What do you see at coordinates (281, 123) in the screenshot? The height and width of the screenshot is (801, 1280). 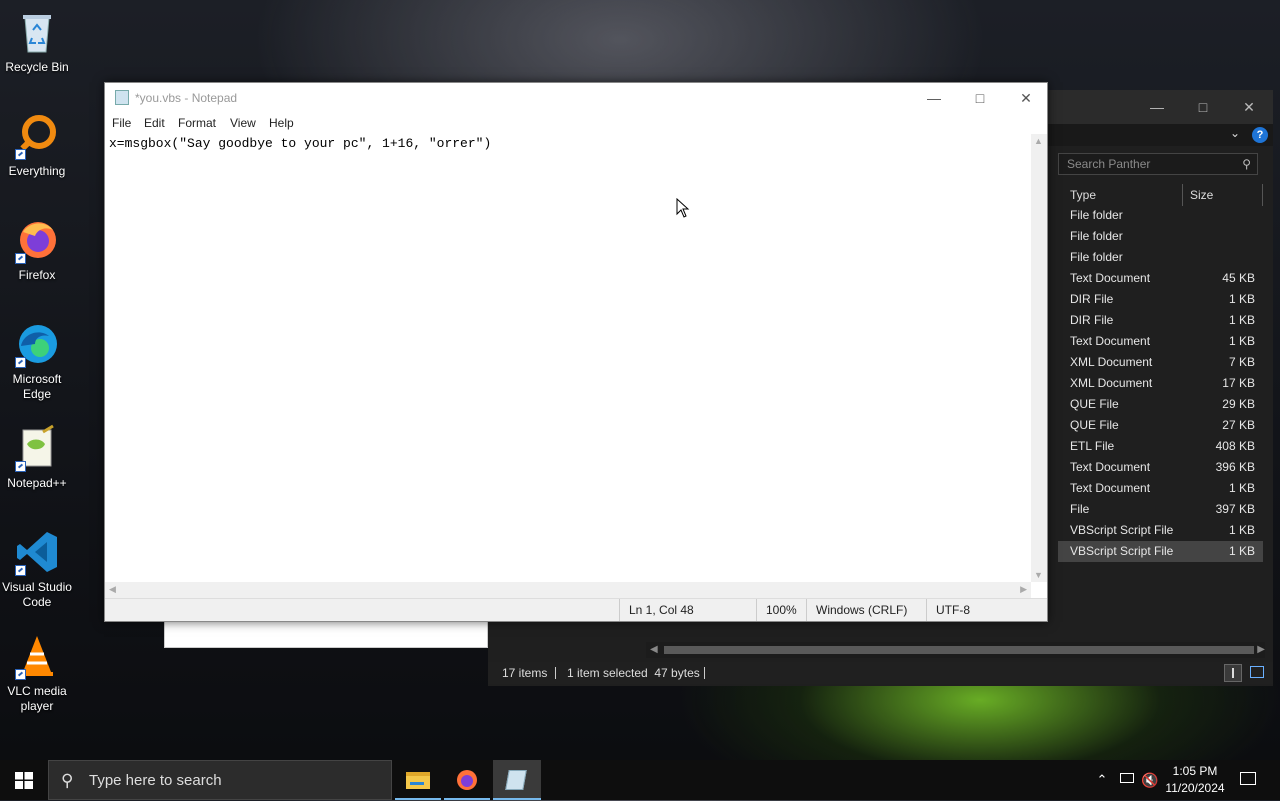 I see `menu-help: Help` at bounding box center [281, 123].